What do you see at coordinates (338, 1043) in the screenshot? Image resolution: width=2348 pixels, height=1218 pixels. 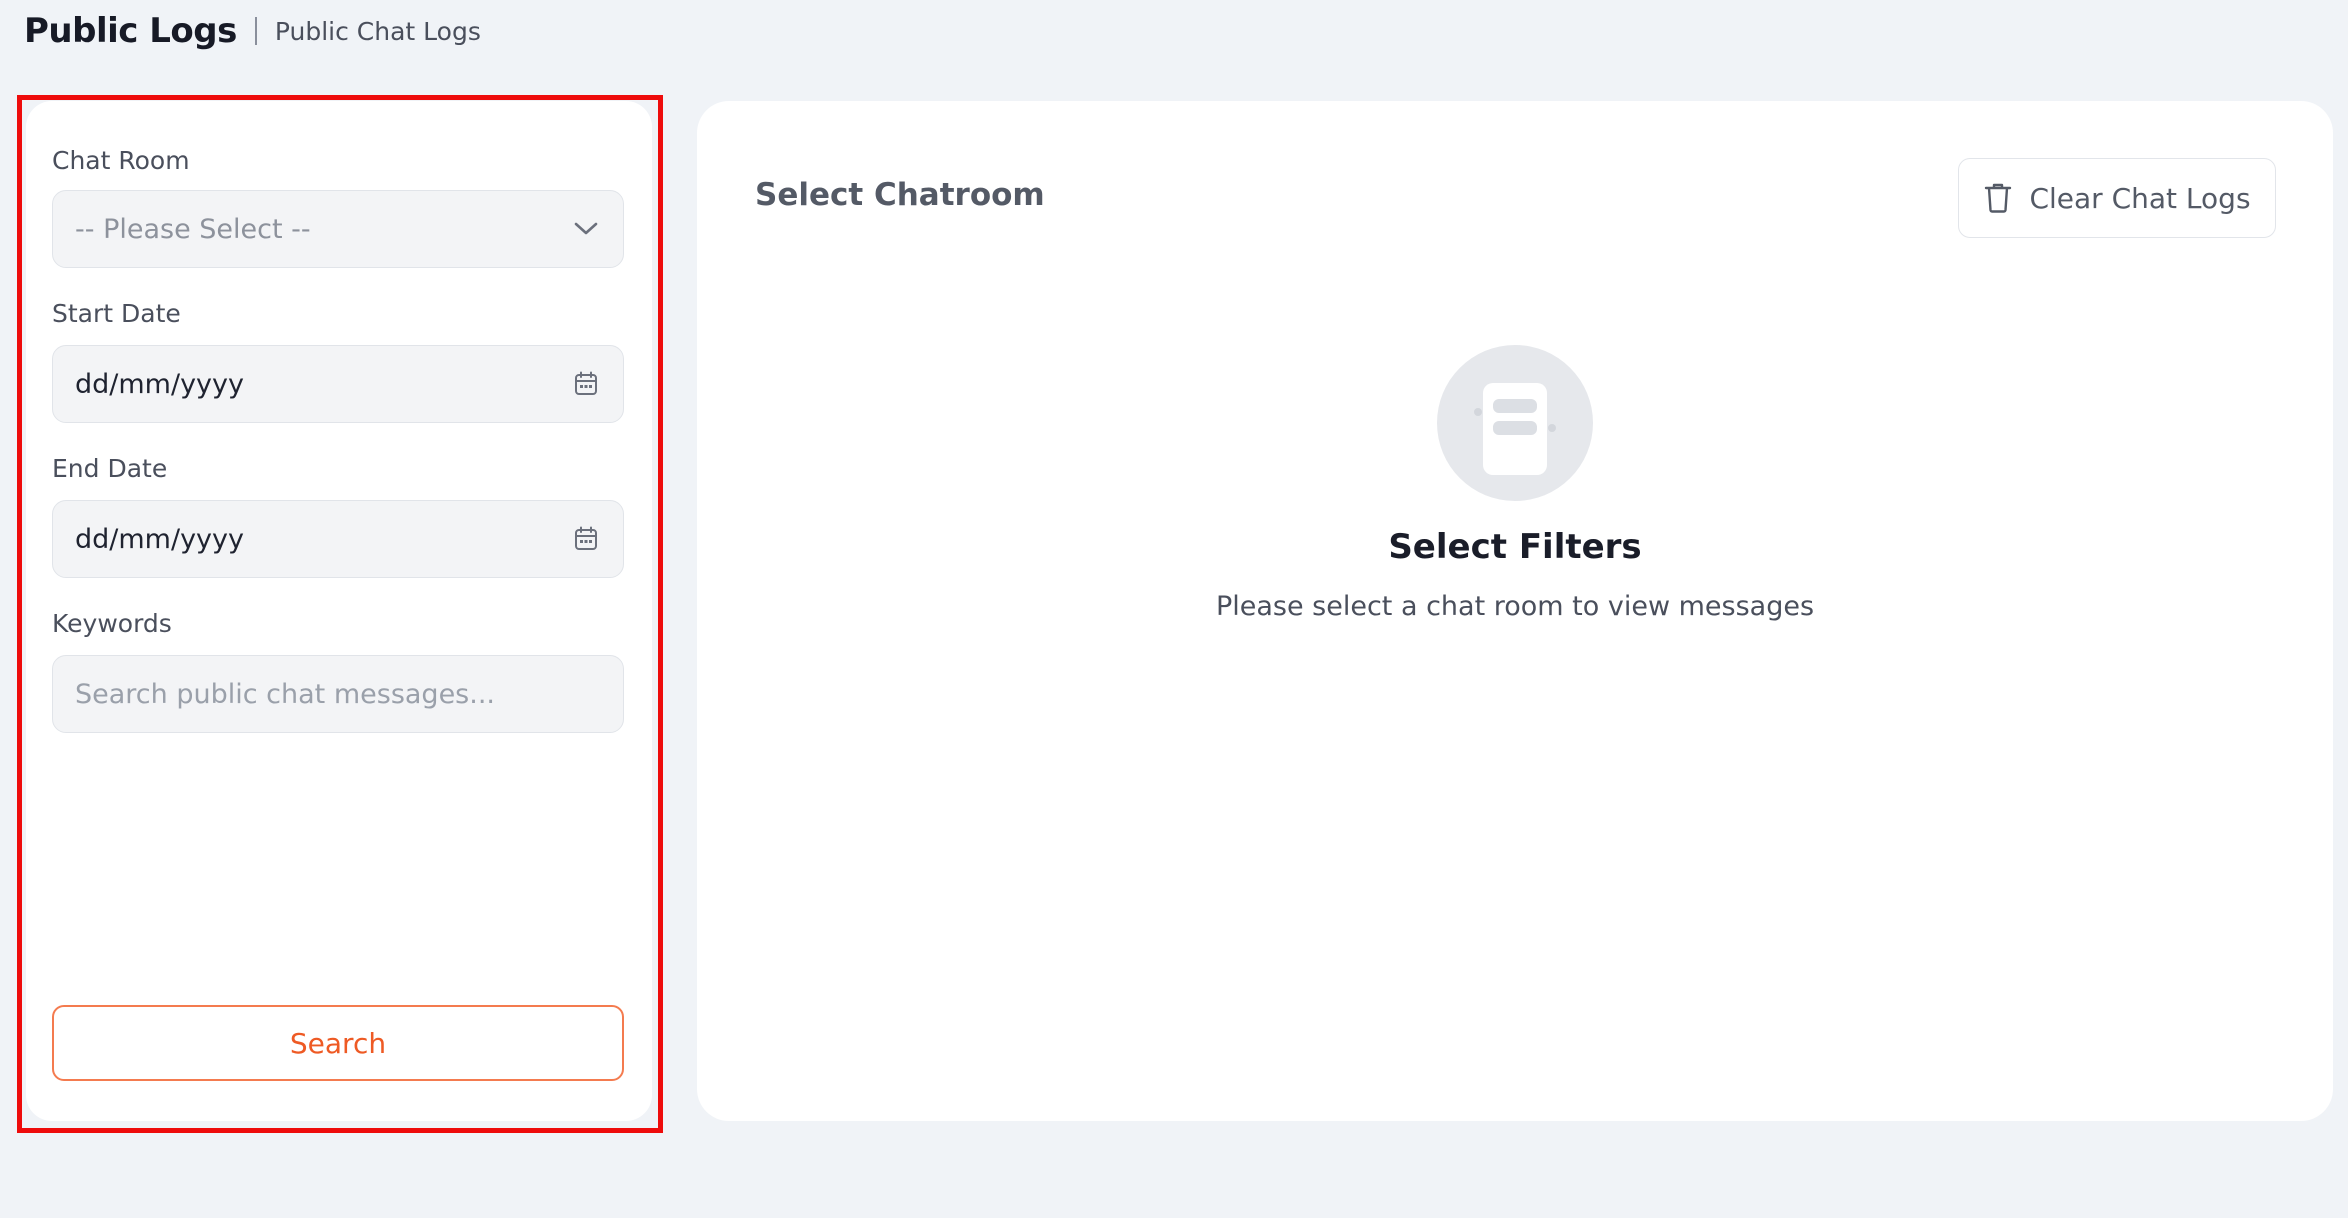 I see `search-button: Search` at bounding box center [338, 1043].